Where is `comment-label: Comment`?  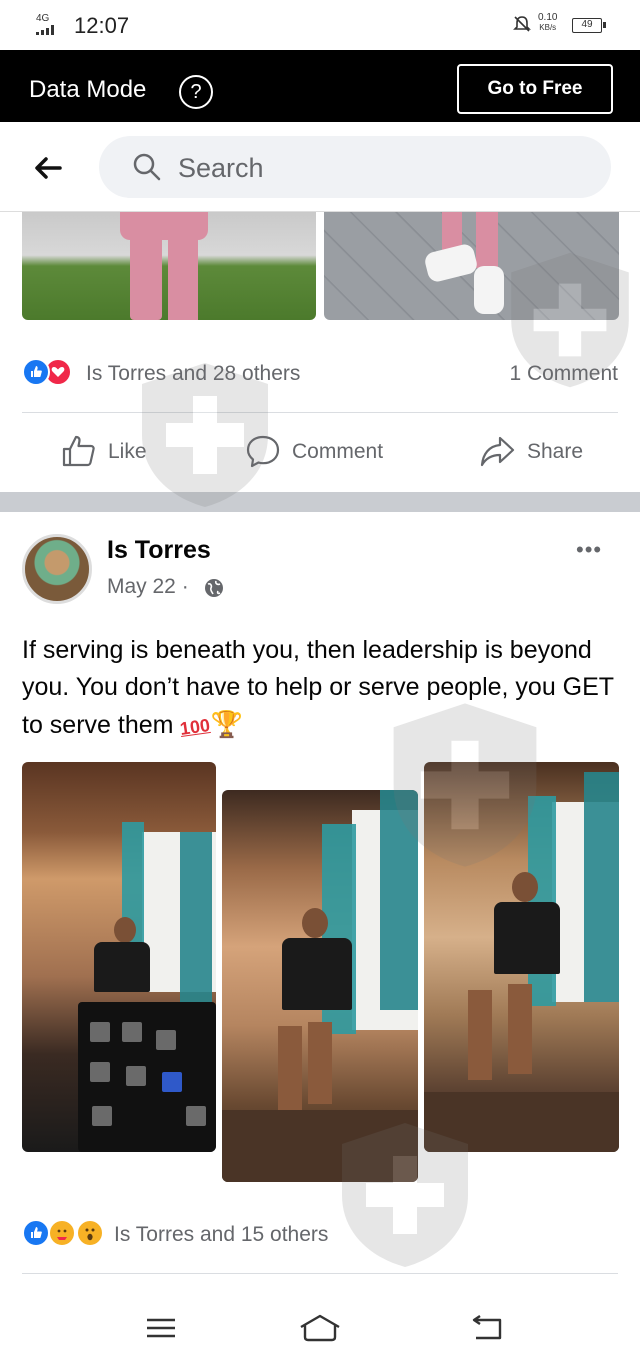
comment-label: Comment is located at coordinates (338, 451).